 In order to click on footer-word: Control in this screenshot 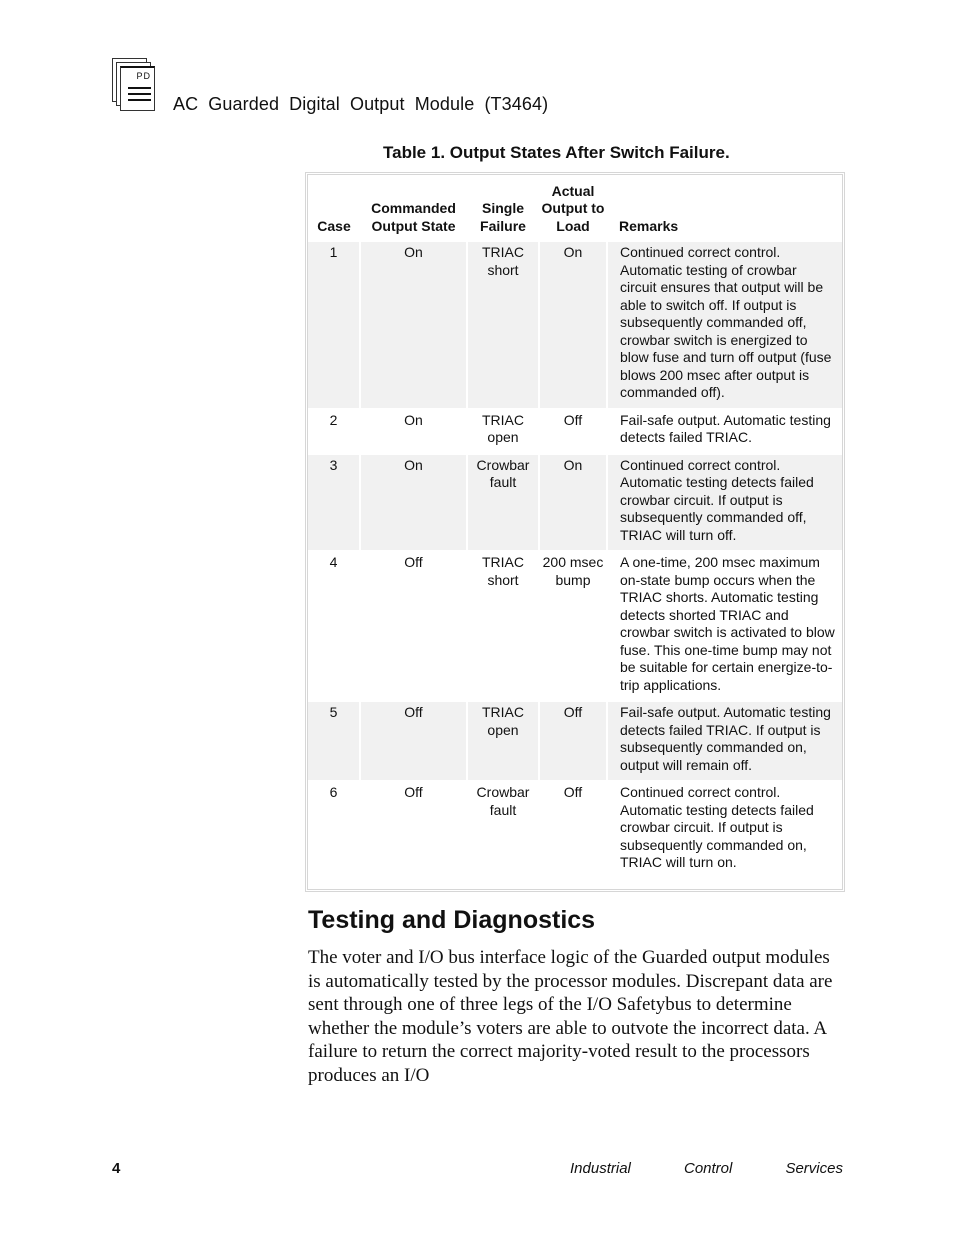, I will do `click(708, 1168)`.